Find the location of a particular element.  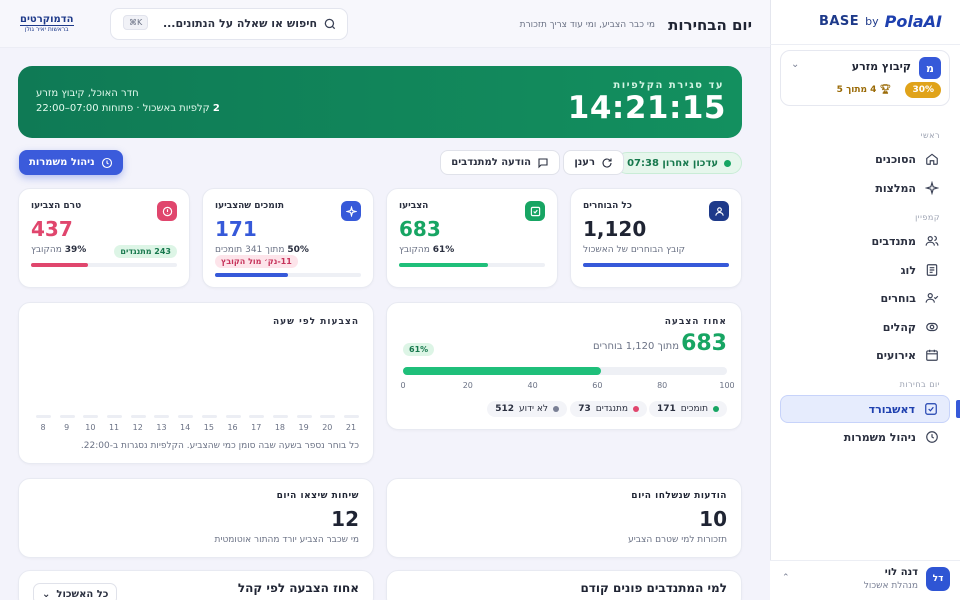

sidebar-item-label: הסוכנים is located at coordinates (895, 159).